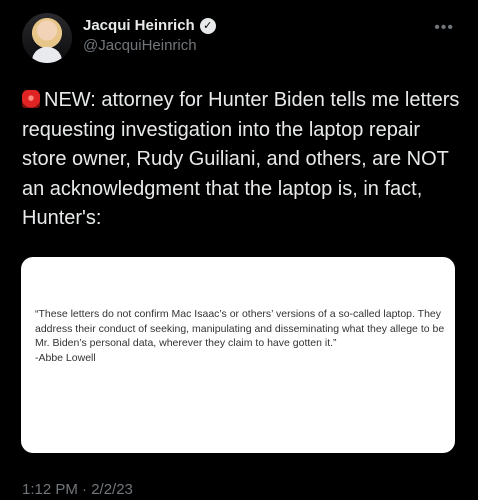 The image size is (478, 500). What do you see at coordinates (47, 38) in the screenshot?
I see `avatar` at bounding box center [47, 38].